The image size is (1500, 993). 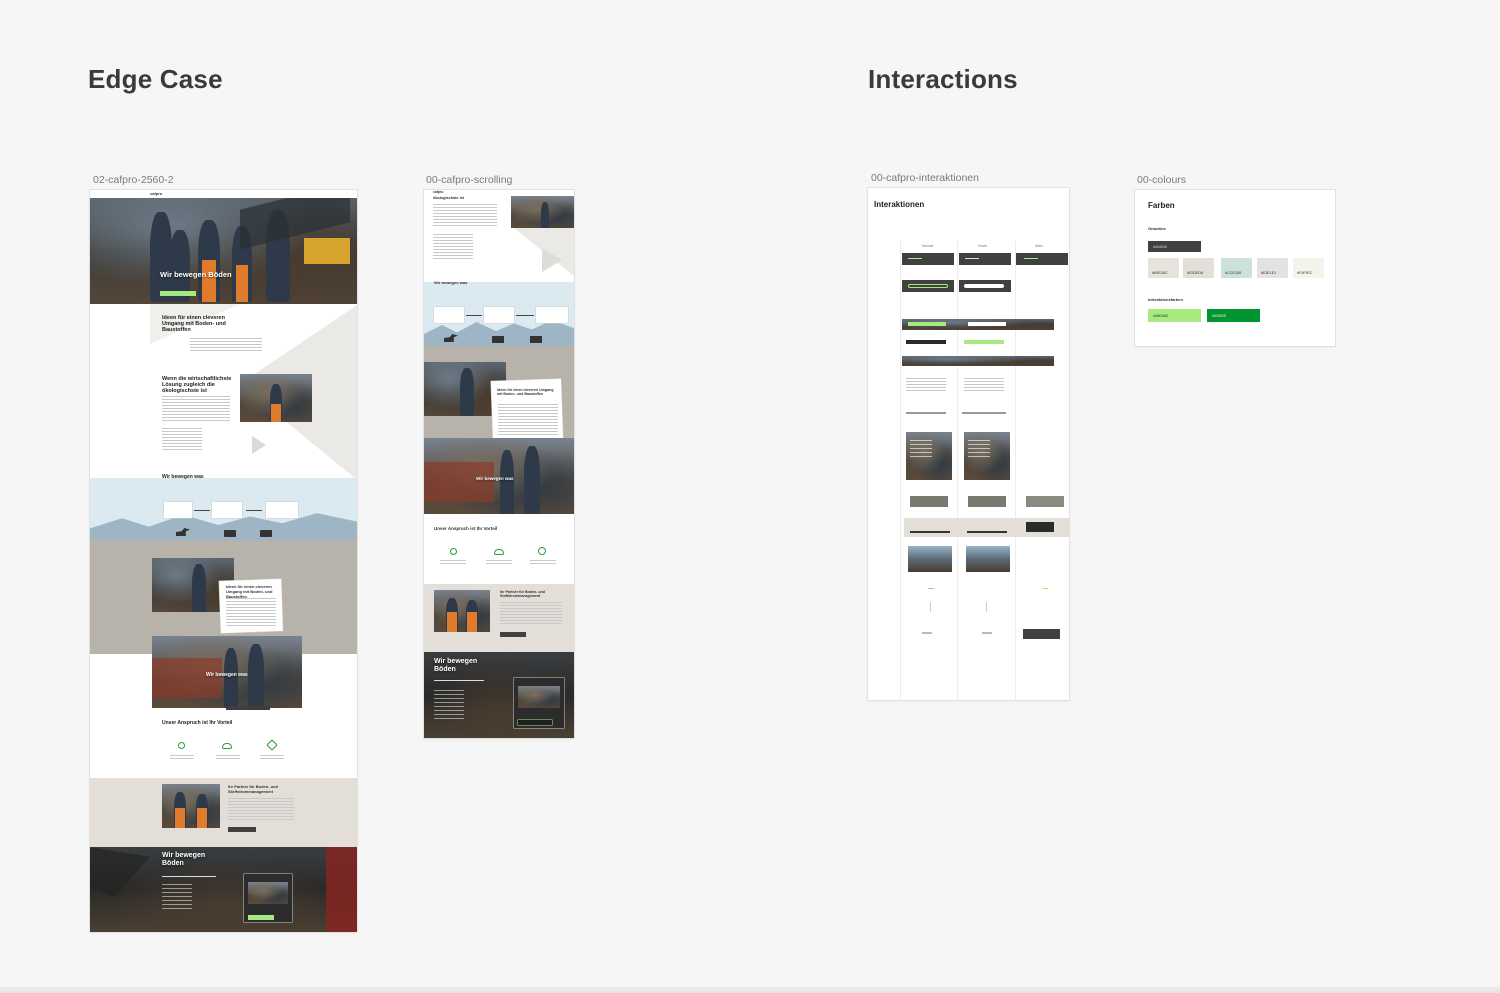 I want to click on tractor-icon, so click(x=266, y=533).